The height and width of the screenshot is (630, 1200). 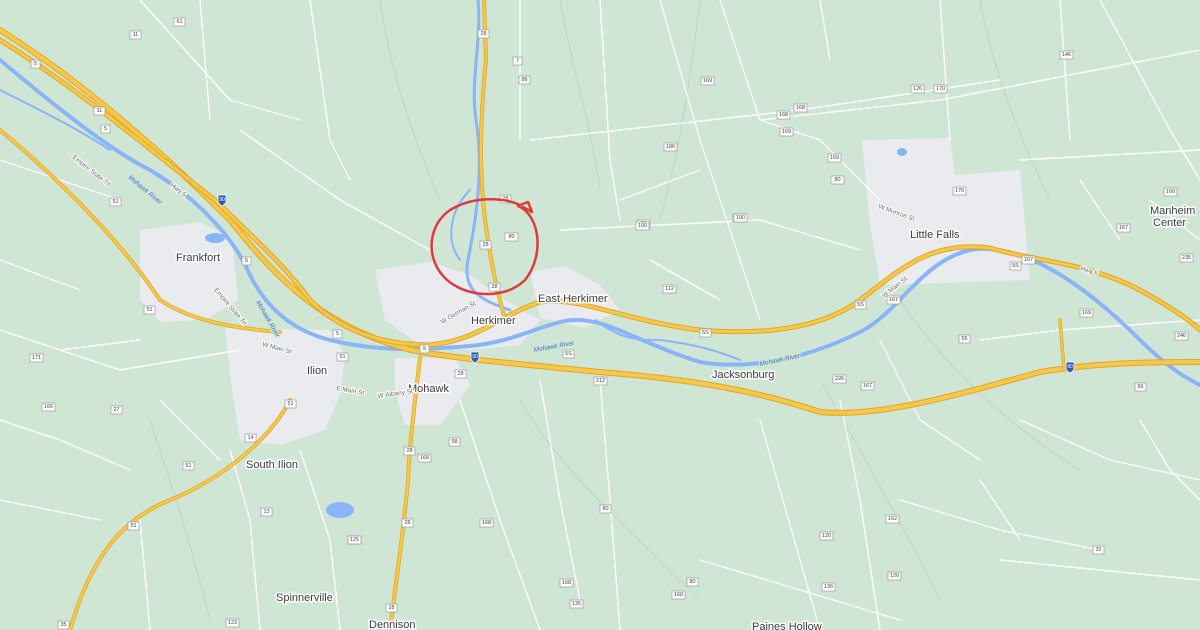 I want to click on svg-text: 226, so click(x=839, y=379).